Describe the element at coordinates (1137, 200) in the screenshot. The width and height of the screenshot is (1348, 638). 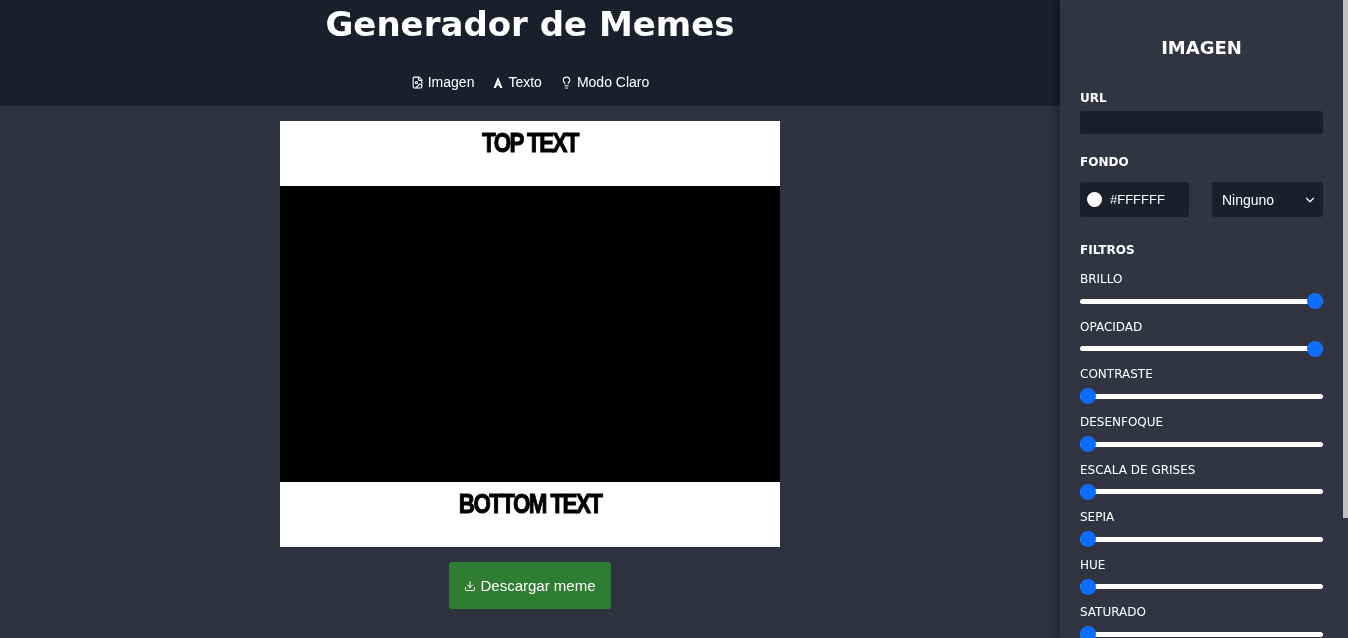
I see `color-value: #FFFFFF` at that location.